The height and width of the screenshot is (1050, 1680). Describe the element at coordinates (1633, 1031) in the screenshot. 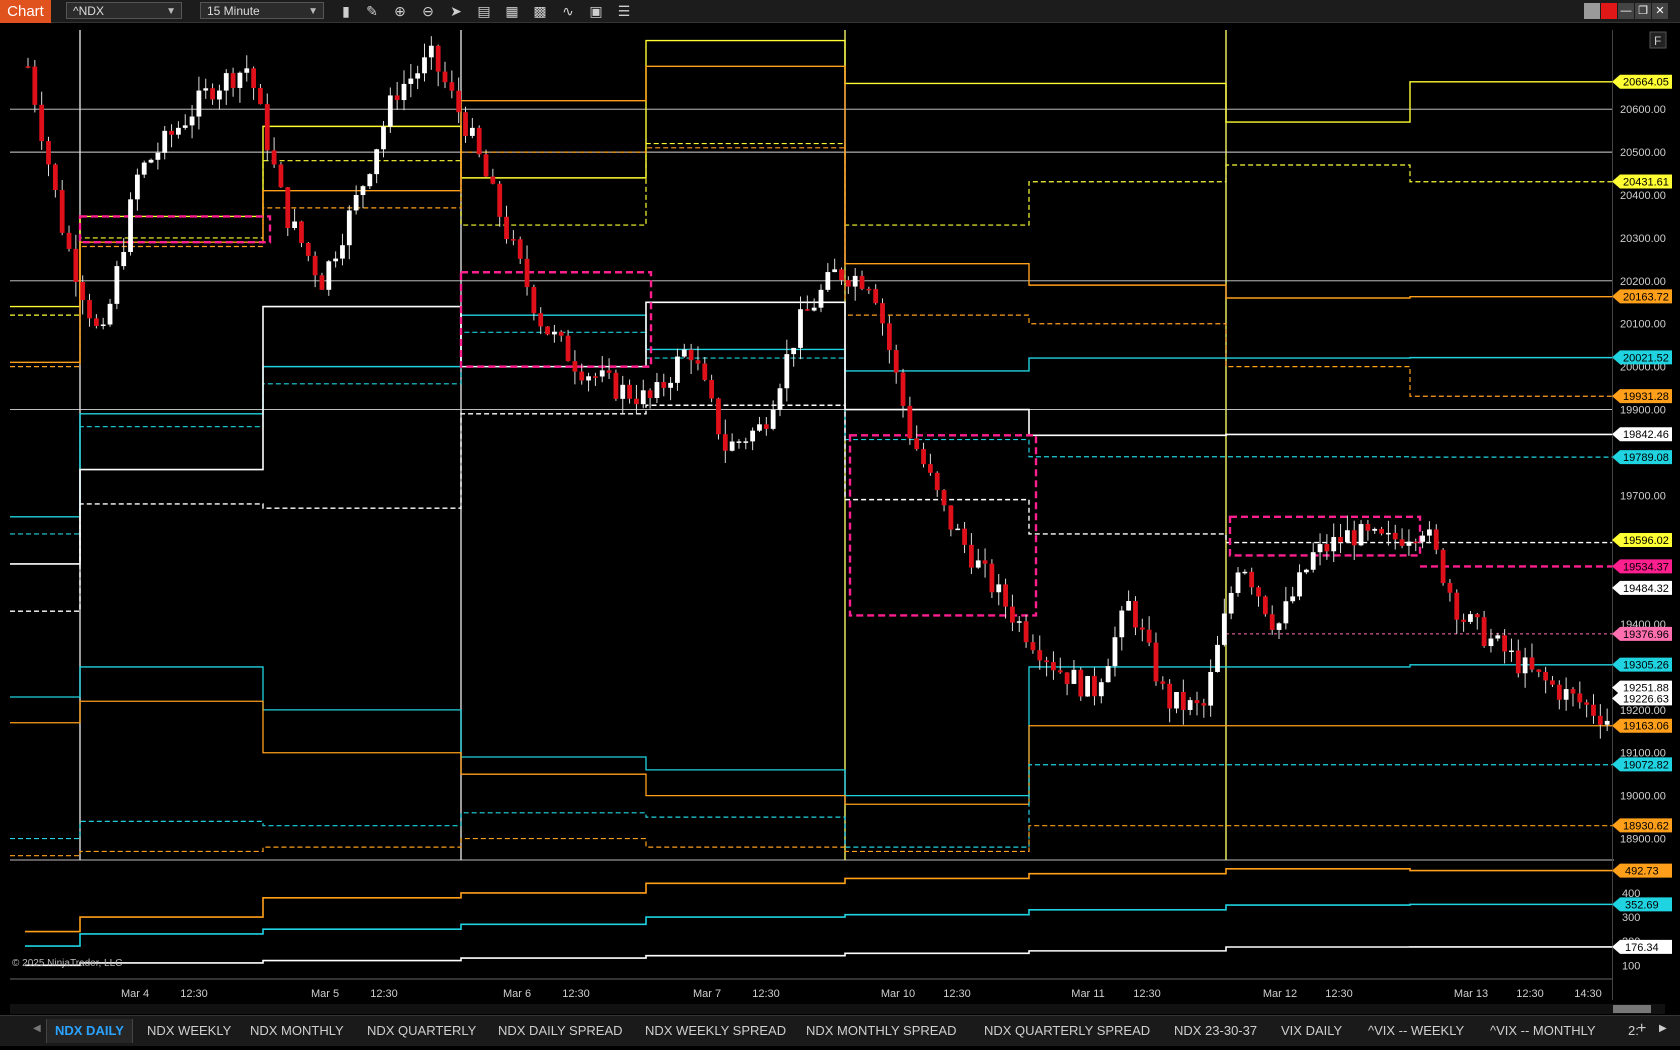

I see `tab-2-: 2:` at that location.